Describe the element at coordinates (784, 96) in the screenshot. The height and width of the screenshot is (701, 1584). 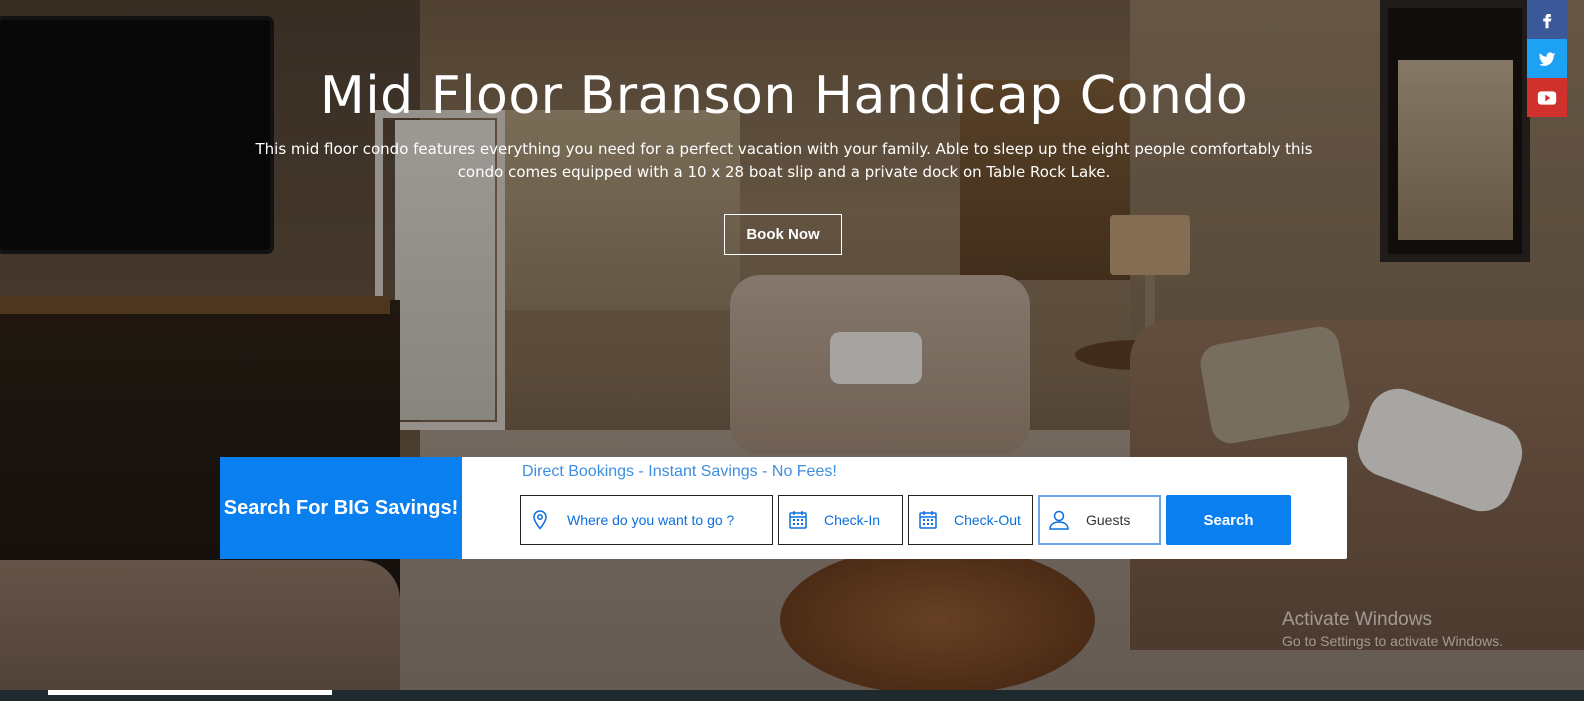
I see `page-title: Mid Floor Branson Handicap Condo` at that location.